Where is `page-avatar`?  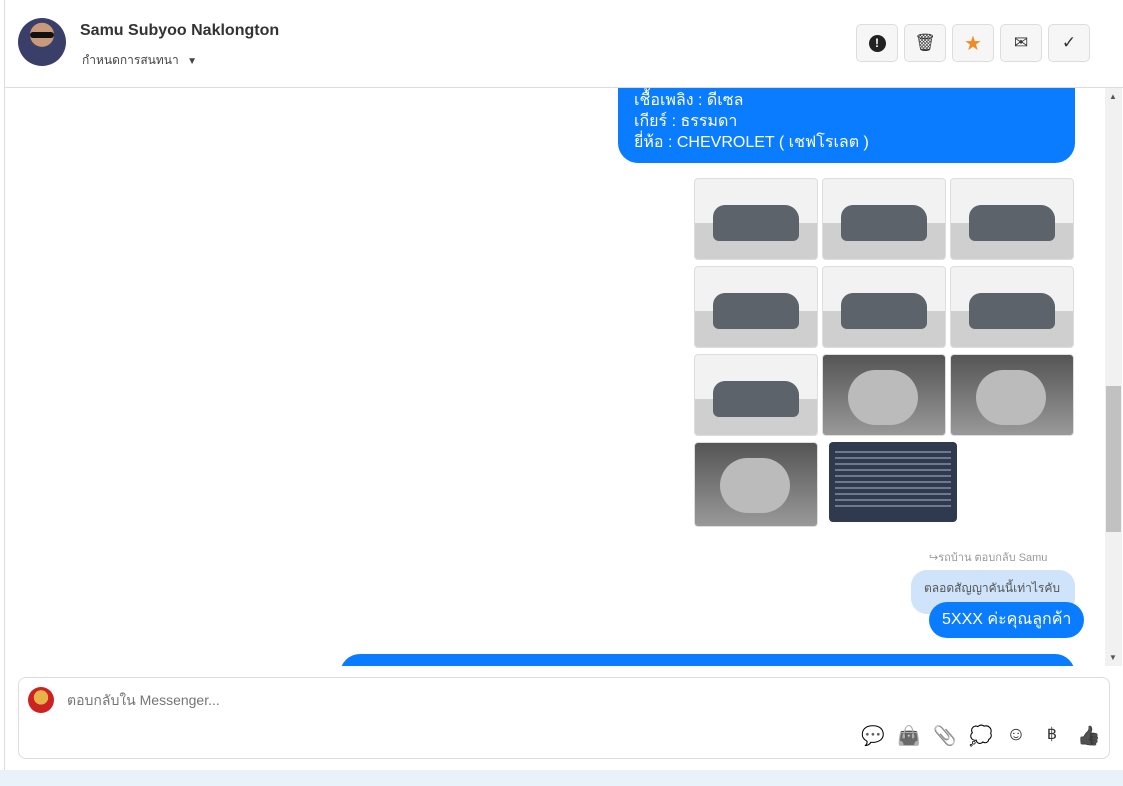
page-avatar is located at coordinates (41, 700).